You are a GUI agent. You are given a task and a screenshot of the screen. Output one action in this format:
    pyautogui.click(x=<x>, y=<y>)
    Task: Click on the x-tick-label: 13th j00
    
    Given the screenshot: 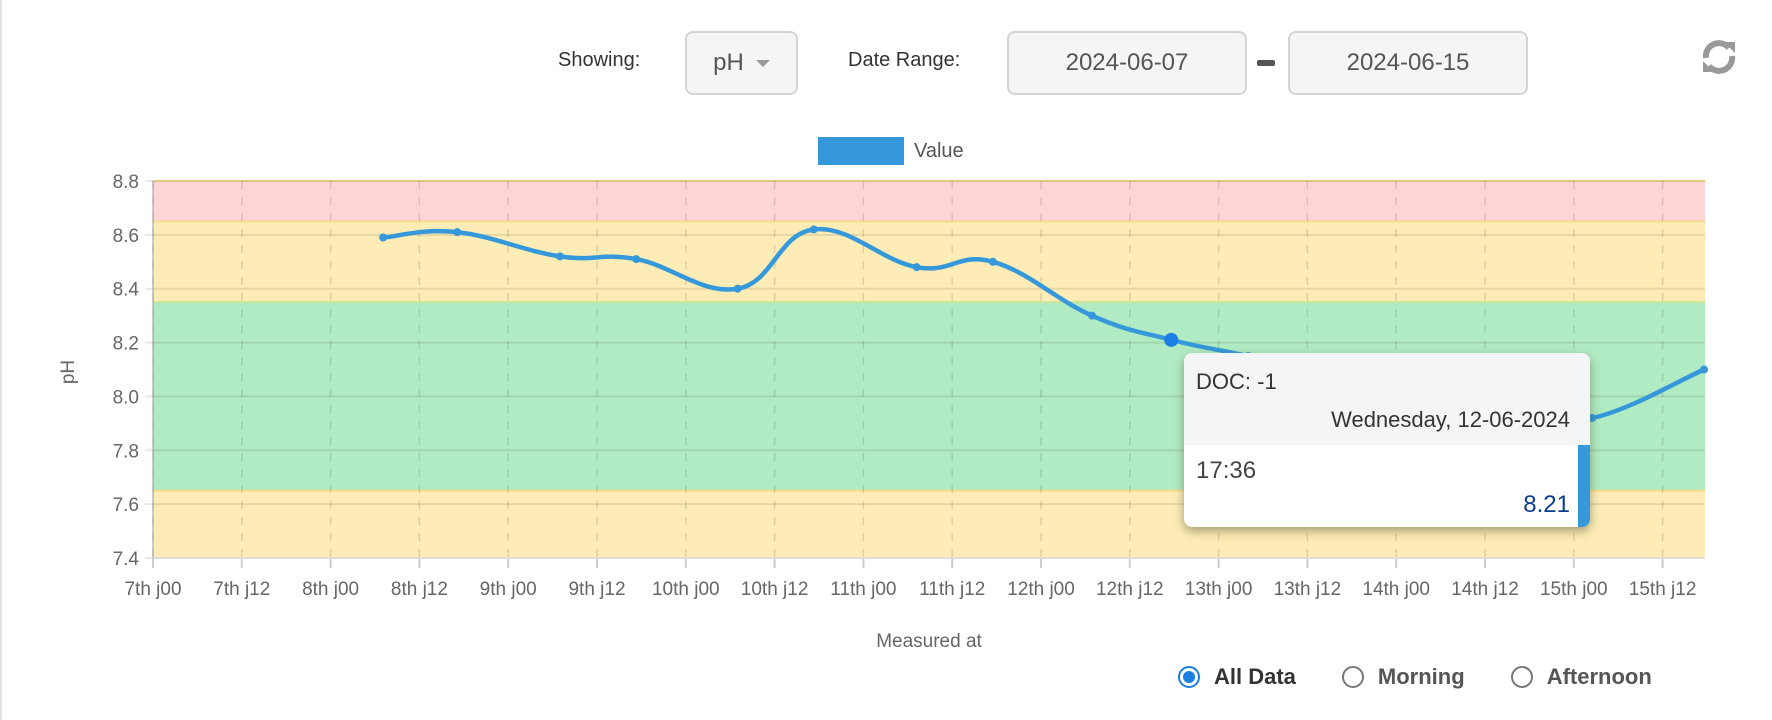 What is the action you would take?
    pyautogui.click(x=1219, y=589)
    